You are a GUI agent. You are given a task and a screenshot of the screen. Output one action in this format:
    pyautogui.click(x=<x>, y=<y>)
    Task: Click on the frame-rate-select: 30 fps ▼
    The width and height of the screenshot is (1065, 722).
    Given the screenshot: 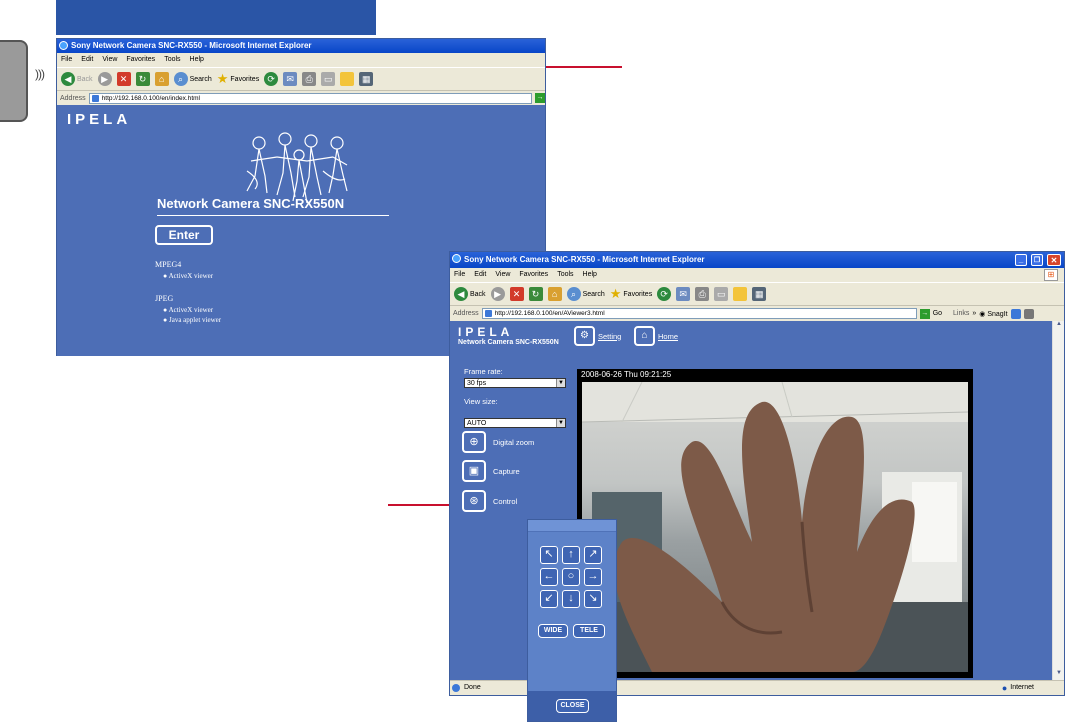 What is the action you would take?
    pyautogui.click(x=515, y=383)
    